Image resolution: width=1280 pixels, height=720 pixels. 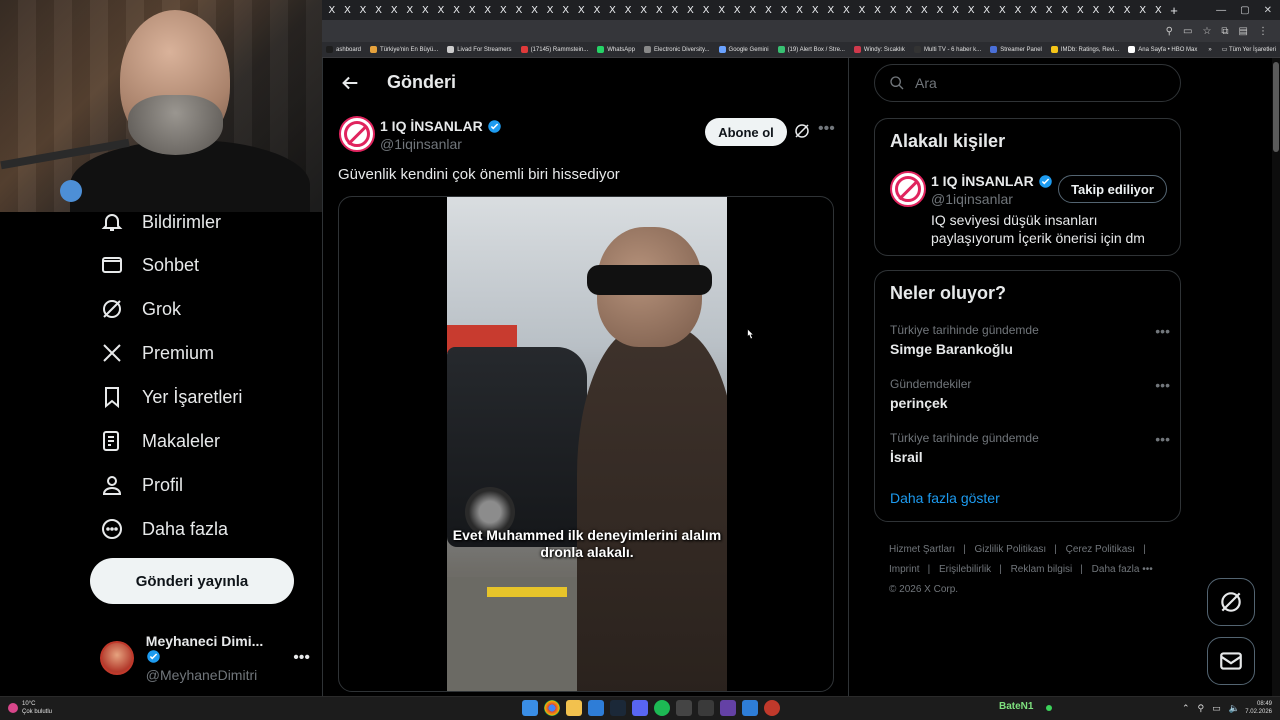 What do you see at coordinates (574, 708) in the screenshot?
I see `file-explorer-icon` at bounding box center [574, 708].